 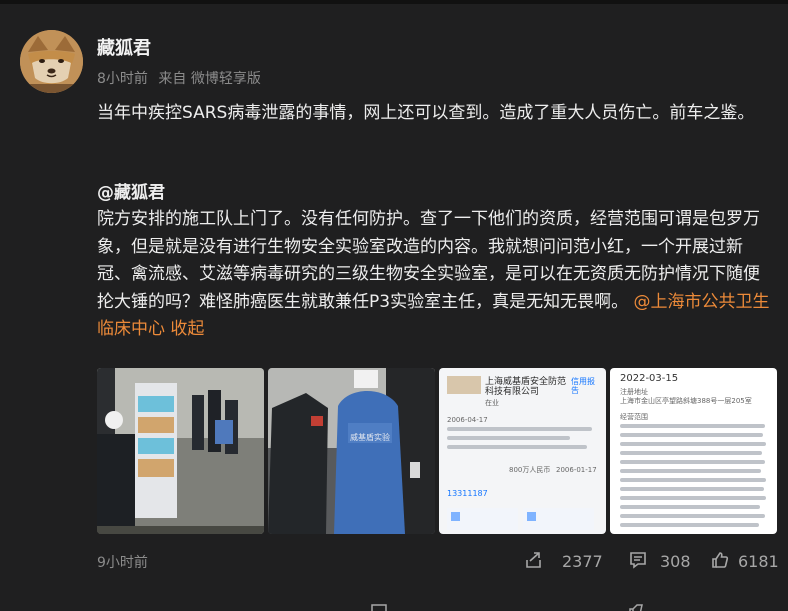 I want to click on post-meta: 8小时前 来自 微博轻享版, so click(x=182, y=79).